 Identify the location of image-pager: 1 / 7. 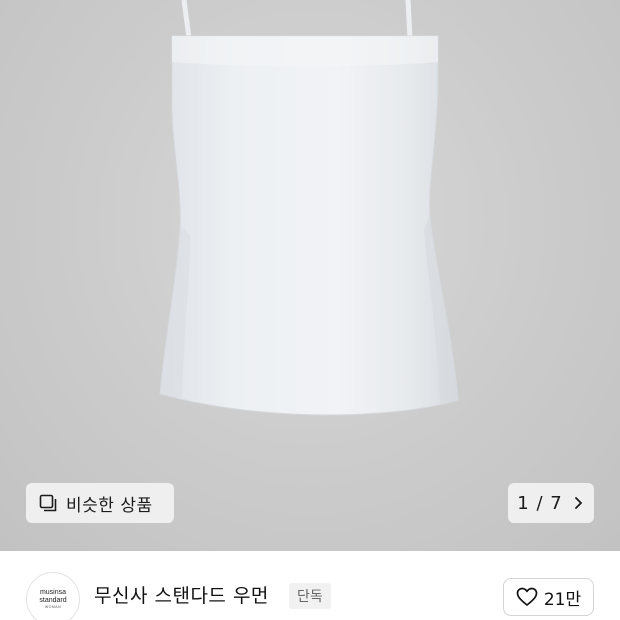
(551, 503).